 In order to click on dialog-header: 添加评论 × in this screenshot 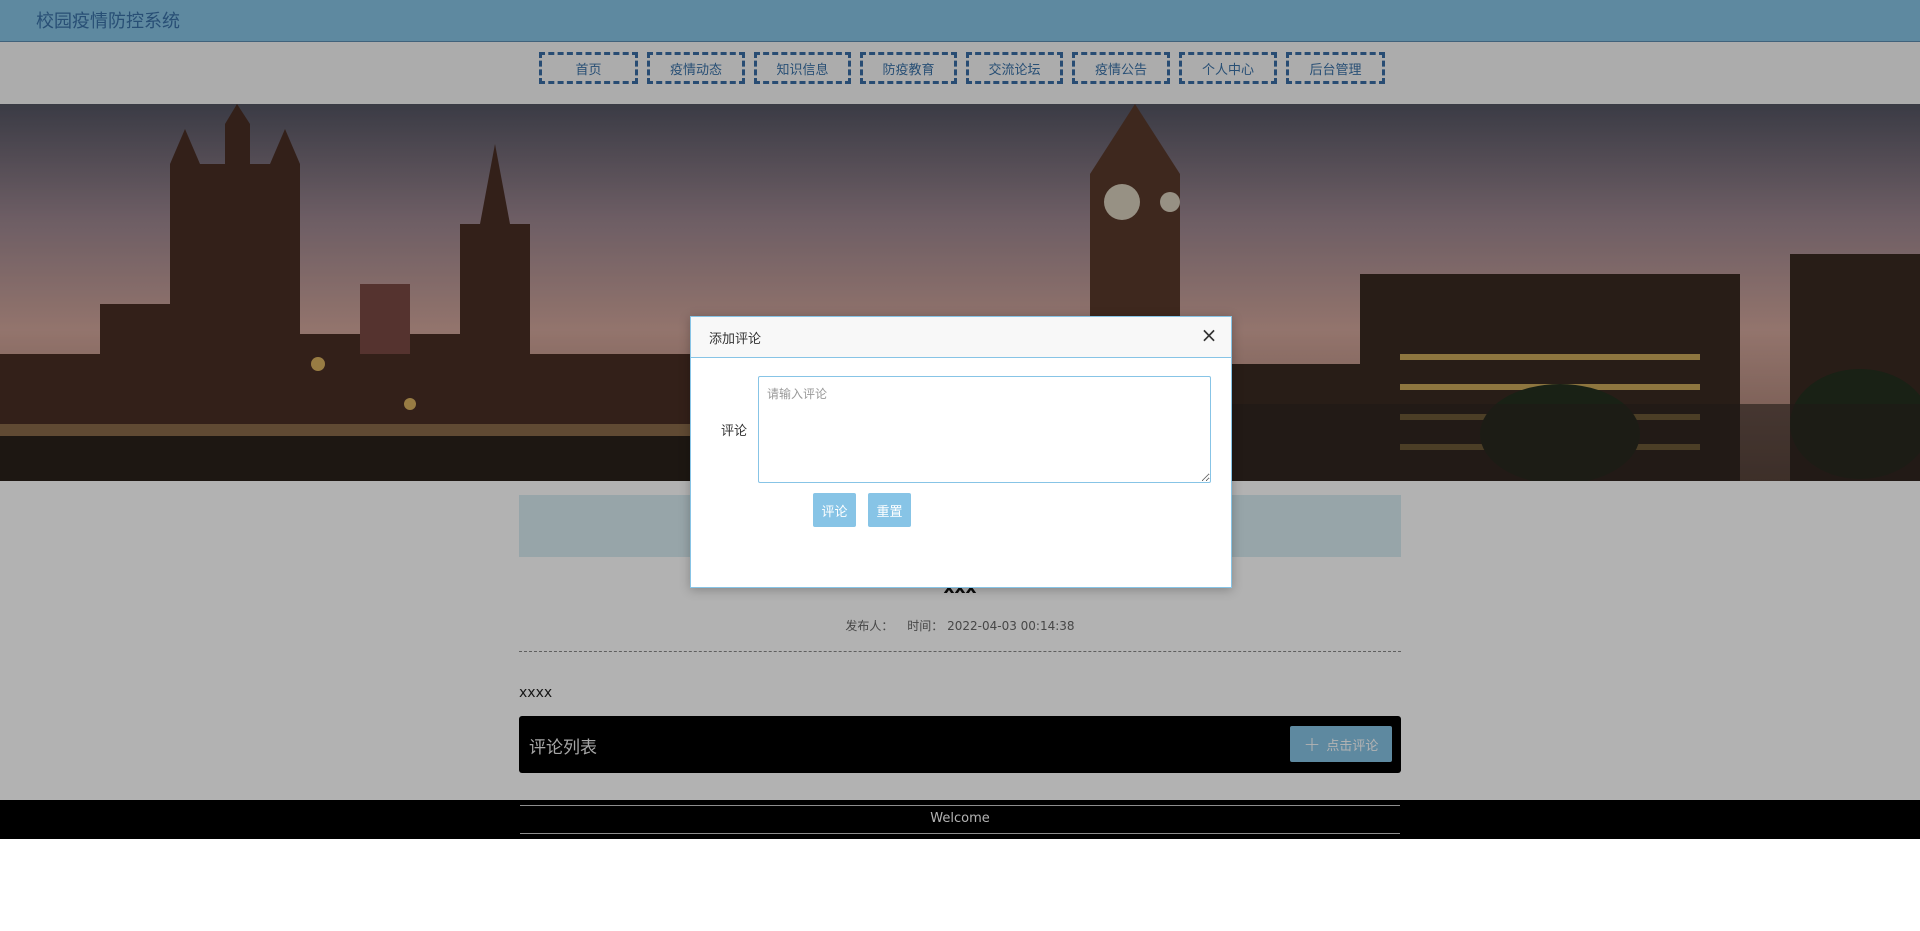, I will do `click(961, 337)`.